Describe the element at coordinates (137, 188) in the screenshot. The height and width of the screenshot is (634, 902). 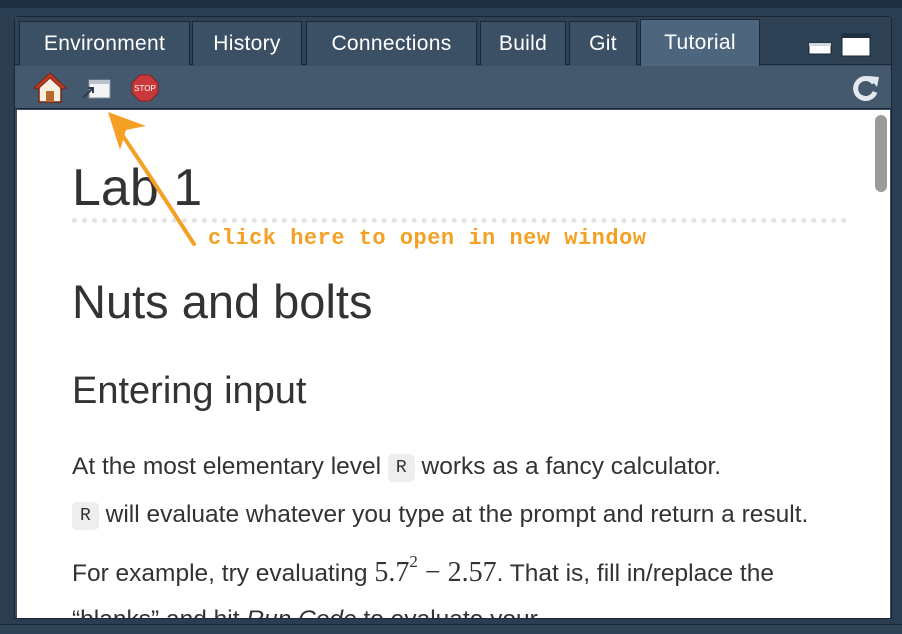
I see `page-title: Lab 1` at that location.